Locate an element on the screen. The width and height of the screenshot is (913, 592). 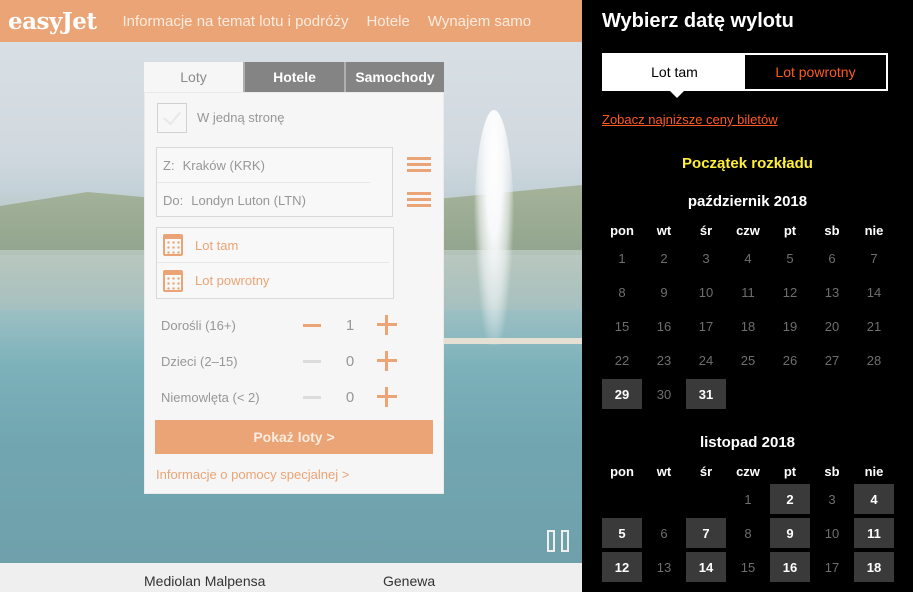
calendar-day: 4 is located at coordinates (748, 258).